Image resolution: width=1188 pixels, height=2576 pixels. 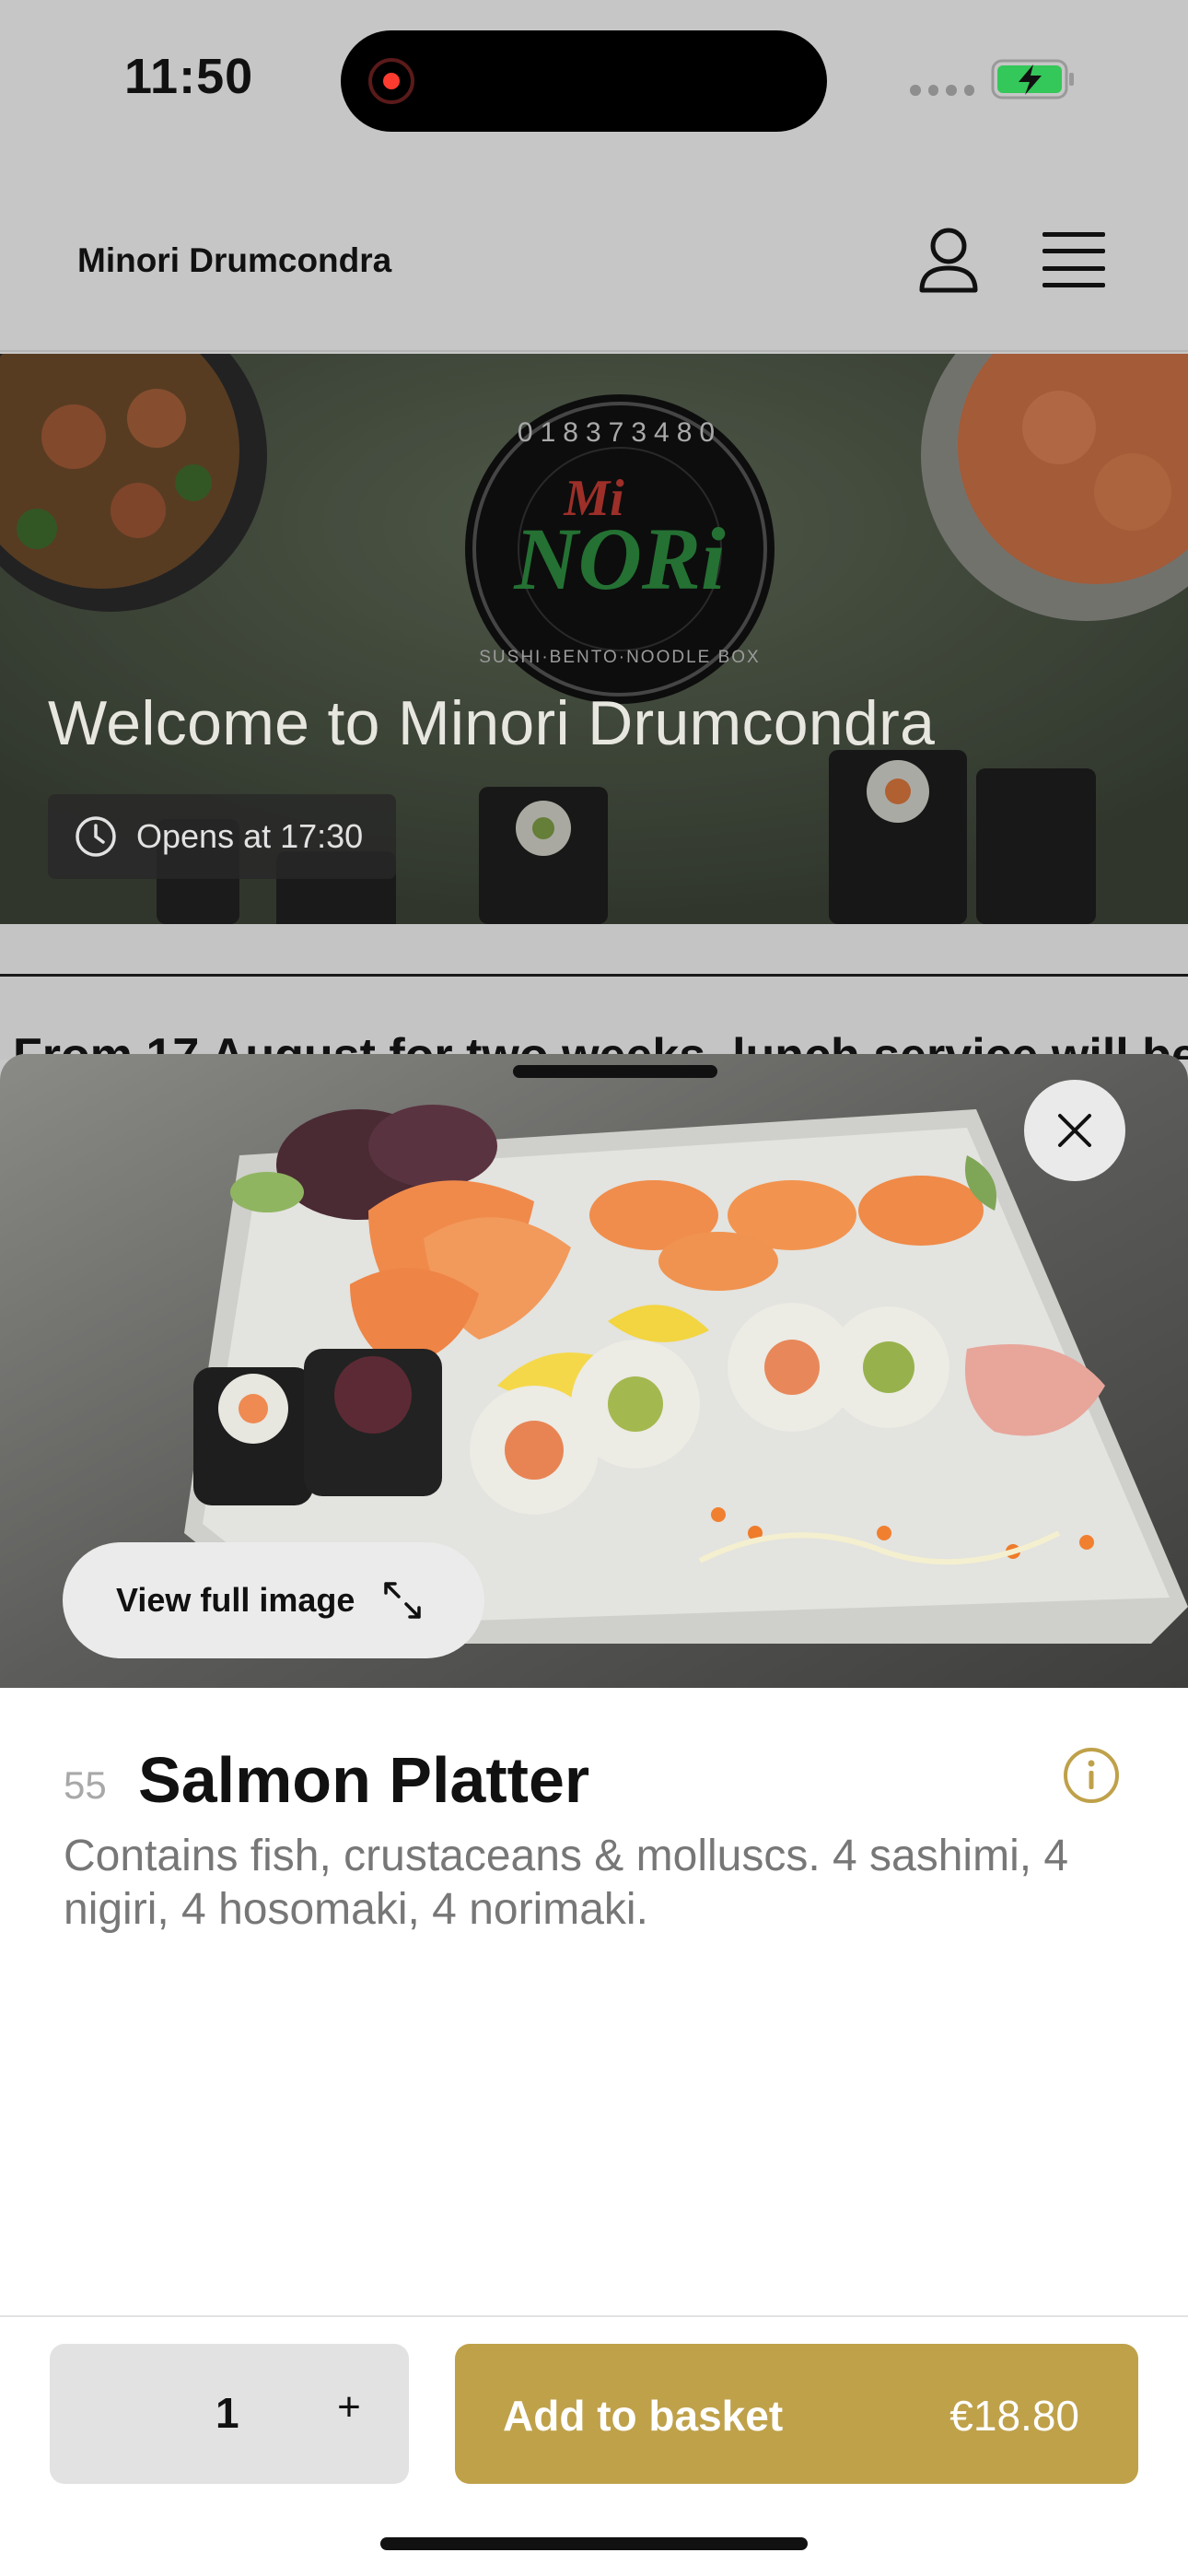 What do you see at coordinates (227, 2413) in the screenshot?
I see `quantity-value: 1` at bounding box center [227, 2413].